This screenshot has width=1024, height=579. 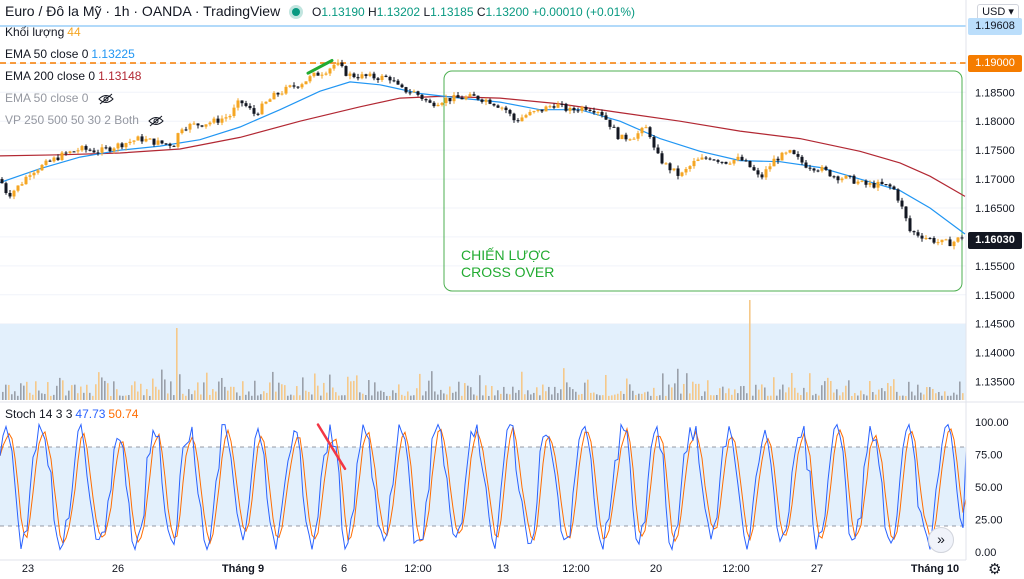 I want to click on legend-vp: VP 250 500 50 30 2 Both, so click(x=84, y=120).